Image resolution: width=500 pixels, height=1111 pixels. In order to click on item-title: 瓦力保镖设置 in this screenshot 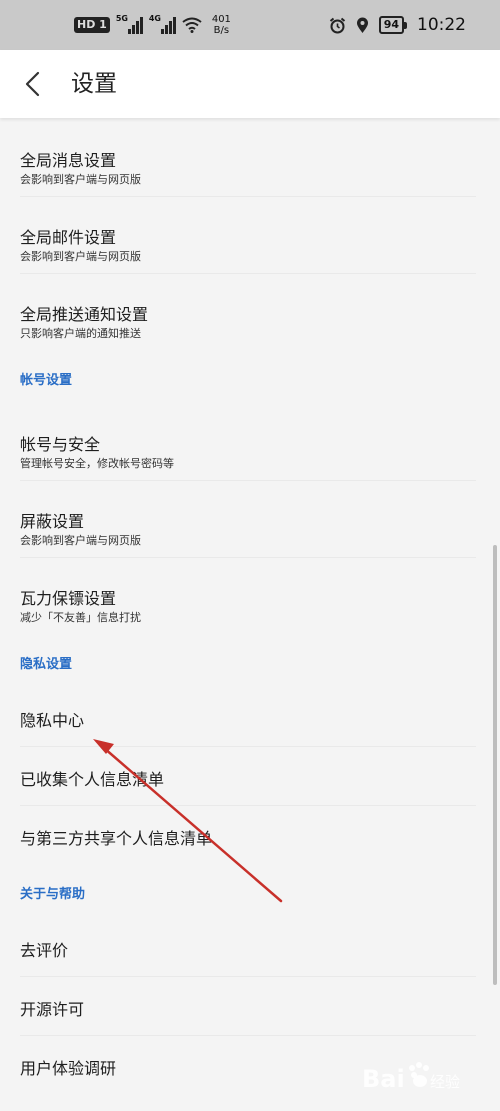, I will do `click(68, 598)`.